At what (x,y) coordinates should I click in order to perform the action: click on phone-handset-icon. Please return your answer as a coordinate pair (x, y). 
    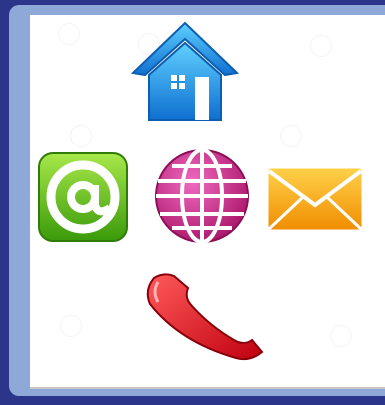
    Looking at the image, I should click on (205, 317).